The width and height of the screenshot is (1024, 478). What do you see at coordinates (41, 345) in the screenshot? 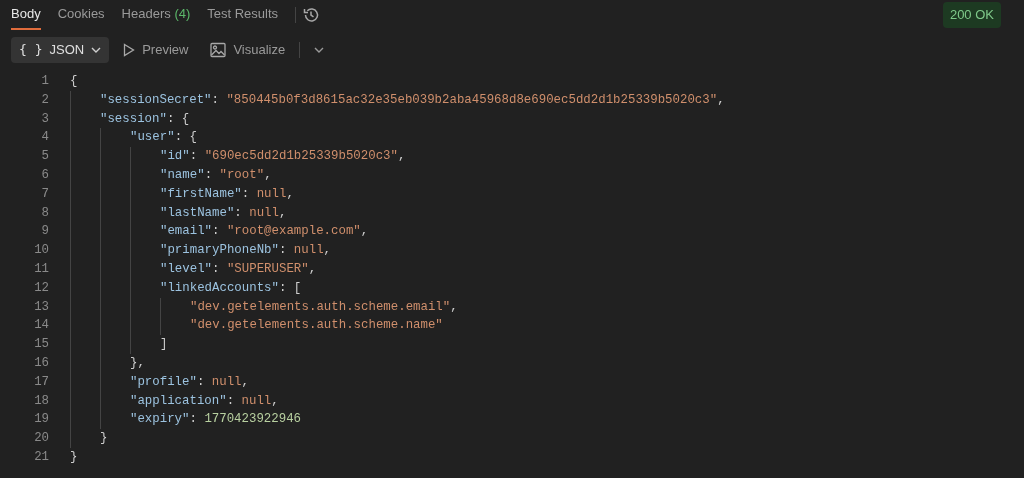
I see `line-number: 15` at bounding box center [41, 345].